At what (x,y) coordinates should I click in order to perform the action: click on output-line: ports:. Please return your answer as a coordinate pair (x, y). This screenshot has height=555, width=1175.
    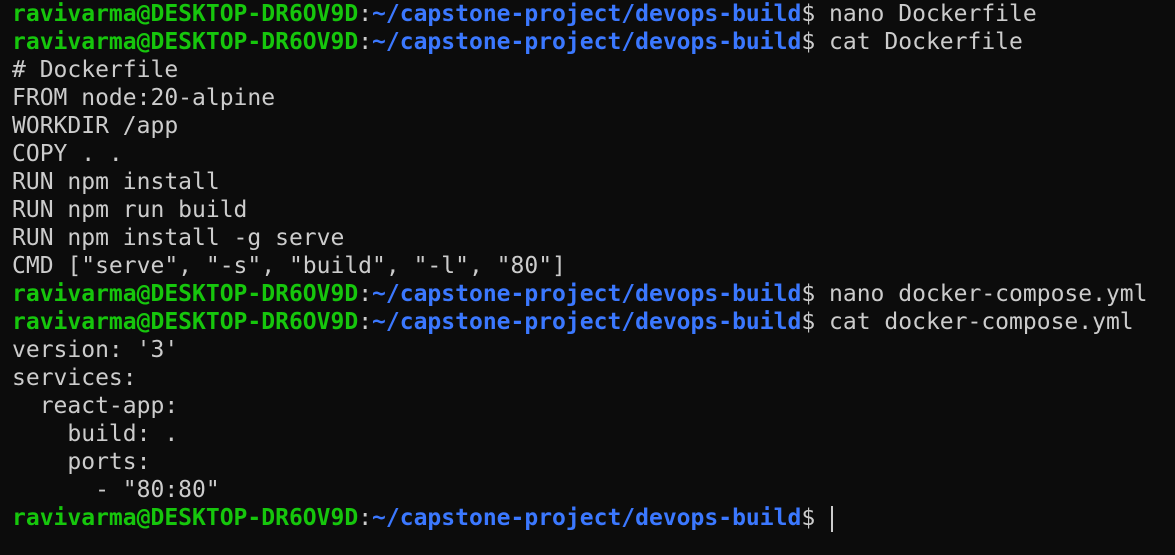
    Looking at the image, I should click on (81, 462).